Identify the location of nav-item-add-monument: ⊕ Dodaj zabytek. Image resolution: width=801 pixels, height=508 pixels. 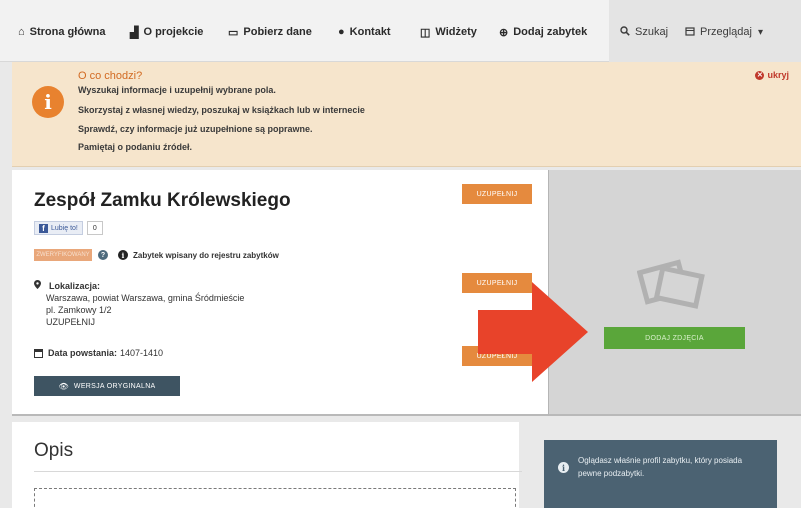
(543, 32).